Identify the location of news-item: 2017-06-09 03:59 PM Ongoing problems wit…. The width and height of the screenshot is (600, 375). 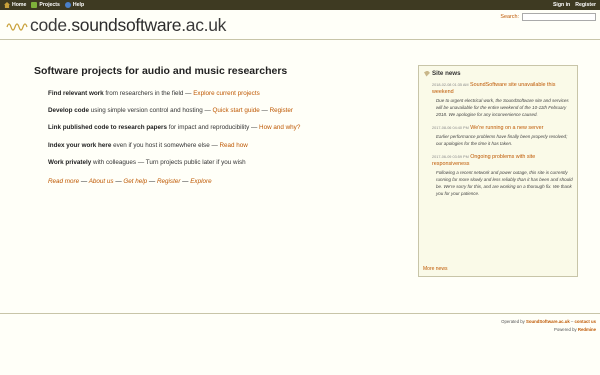
(502, 175).